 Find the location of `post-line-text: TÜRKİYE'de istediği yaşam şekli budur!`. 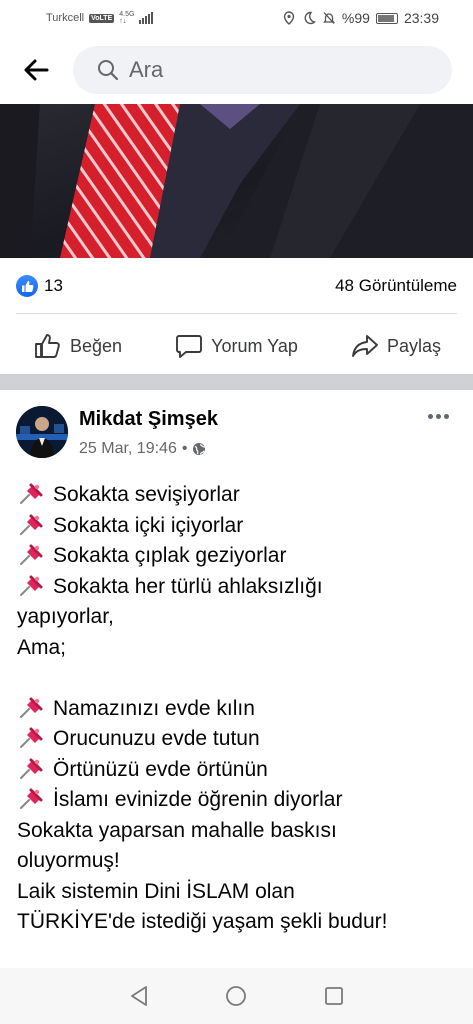

post-line-text: TÜRKİYE'de istediği yaşam şekli budur! is located at coordinates (202, 921).